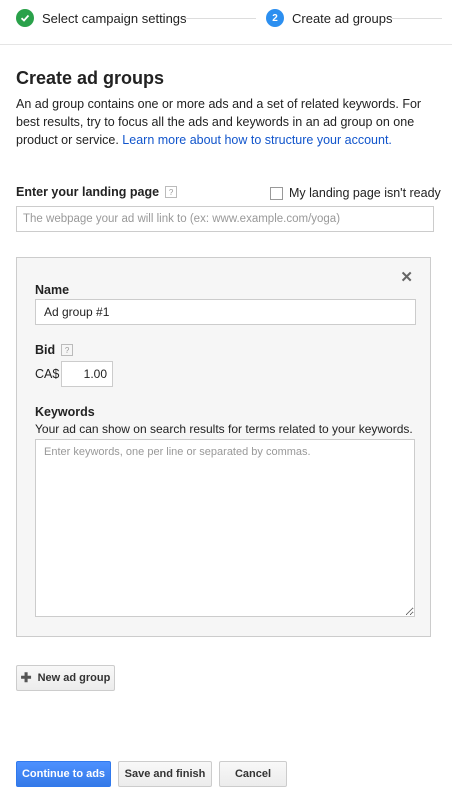 The height and width of the screenshot is (800, 452). I want to click on new-ad-group-button: ✚ New ad group, so click(65, 678).